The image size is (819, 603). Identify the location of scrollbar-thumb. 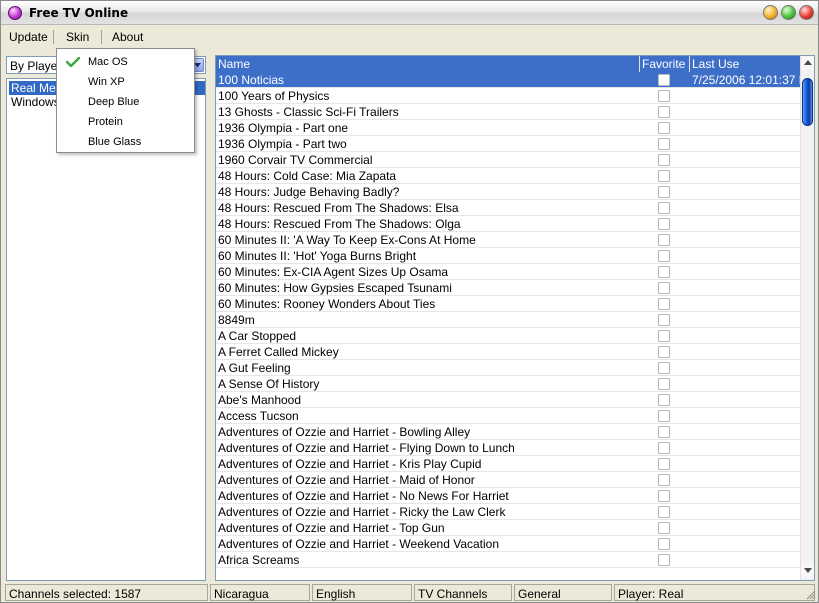
(807, 102).